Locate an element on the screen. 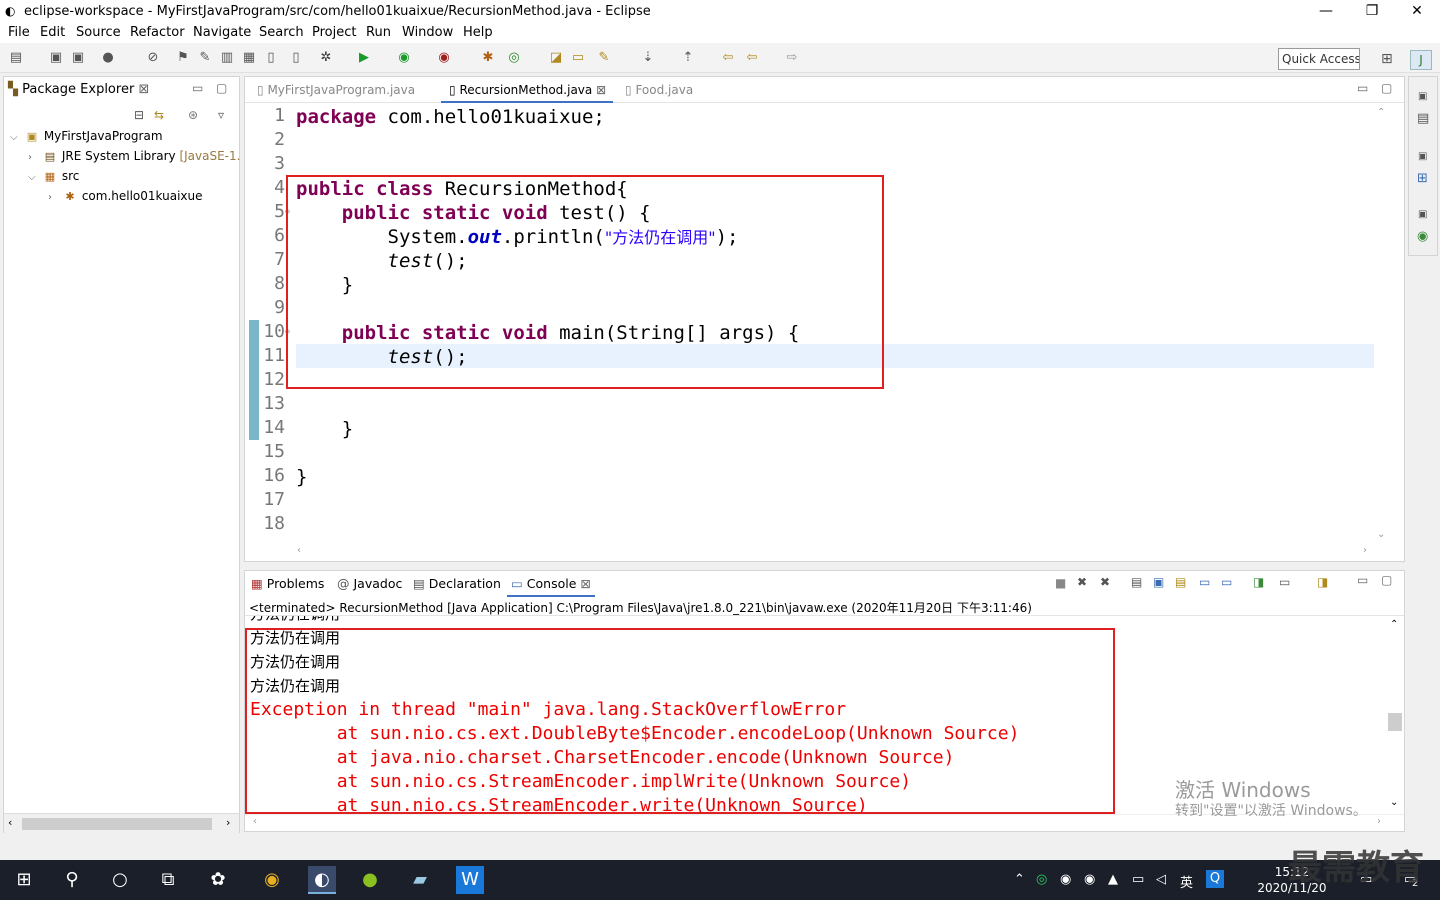  coverage-icon: ◉ is located at coordinates (404, 58).